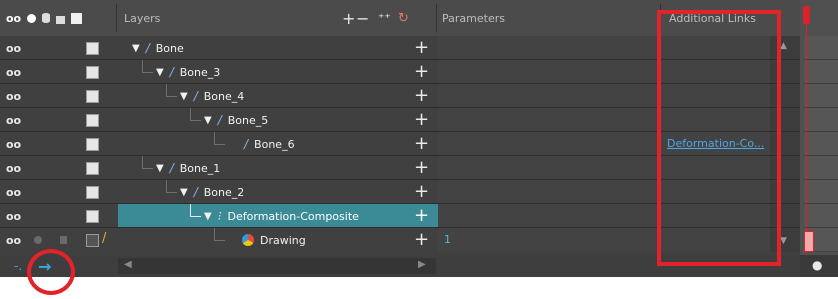 The width and height of the screenshot is (838, 299). I want to click on scroll-up-arrow-icon: ▲, so click(783, 46).